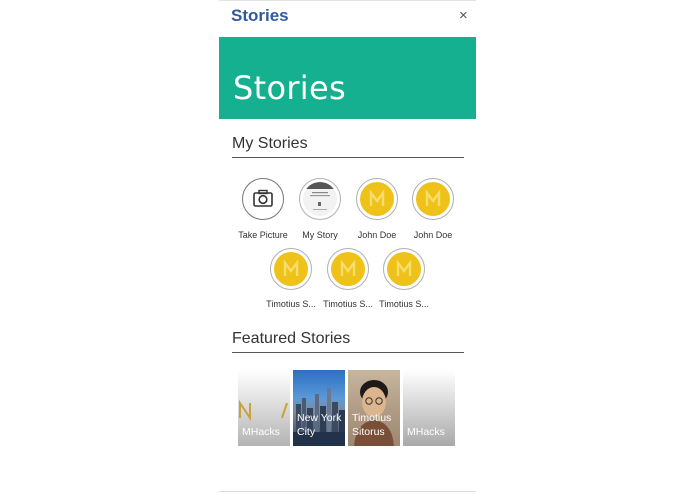 The height and width of the screenshot is (494, 695). Describe the element at coordinates (372, 425) in the screenshot. I see `featured-story-label: Timotius Sitorus` at that location.